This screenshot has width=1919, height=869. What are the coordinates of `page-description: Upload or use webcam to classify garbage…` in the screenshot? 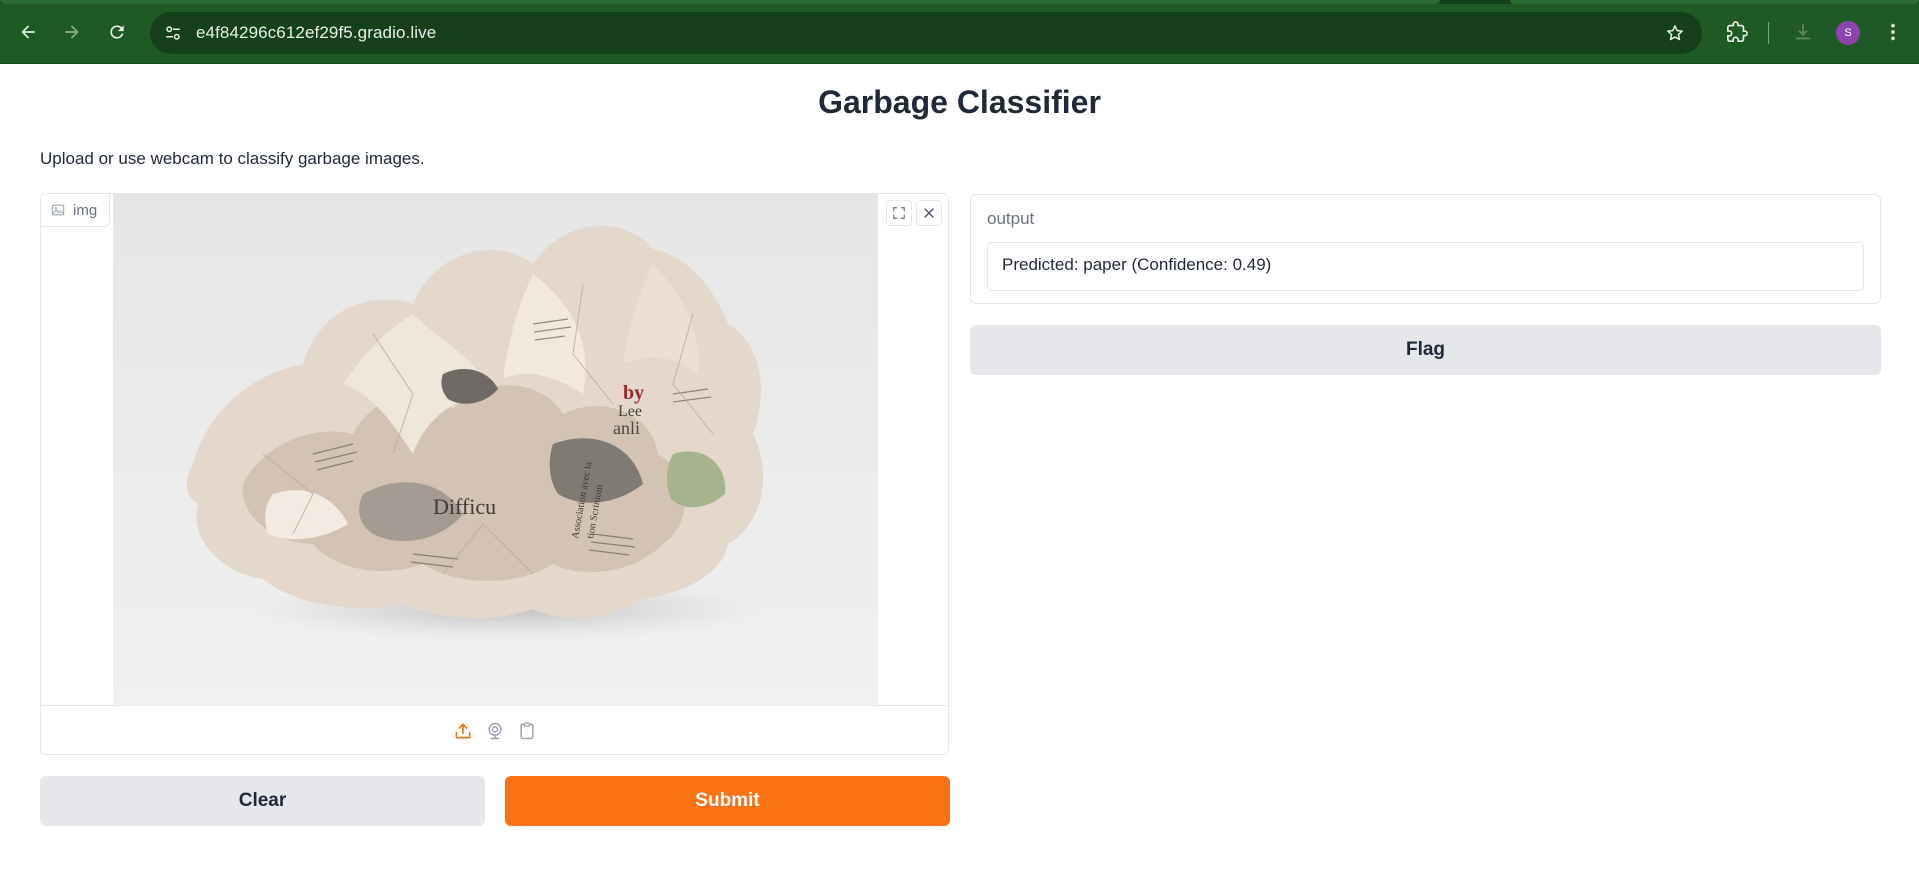 It's located at (232, 158).